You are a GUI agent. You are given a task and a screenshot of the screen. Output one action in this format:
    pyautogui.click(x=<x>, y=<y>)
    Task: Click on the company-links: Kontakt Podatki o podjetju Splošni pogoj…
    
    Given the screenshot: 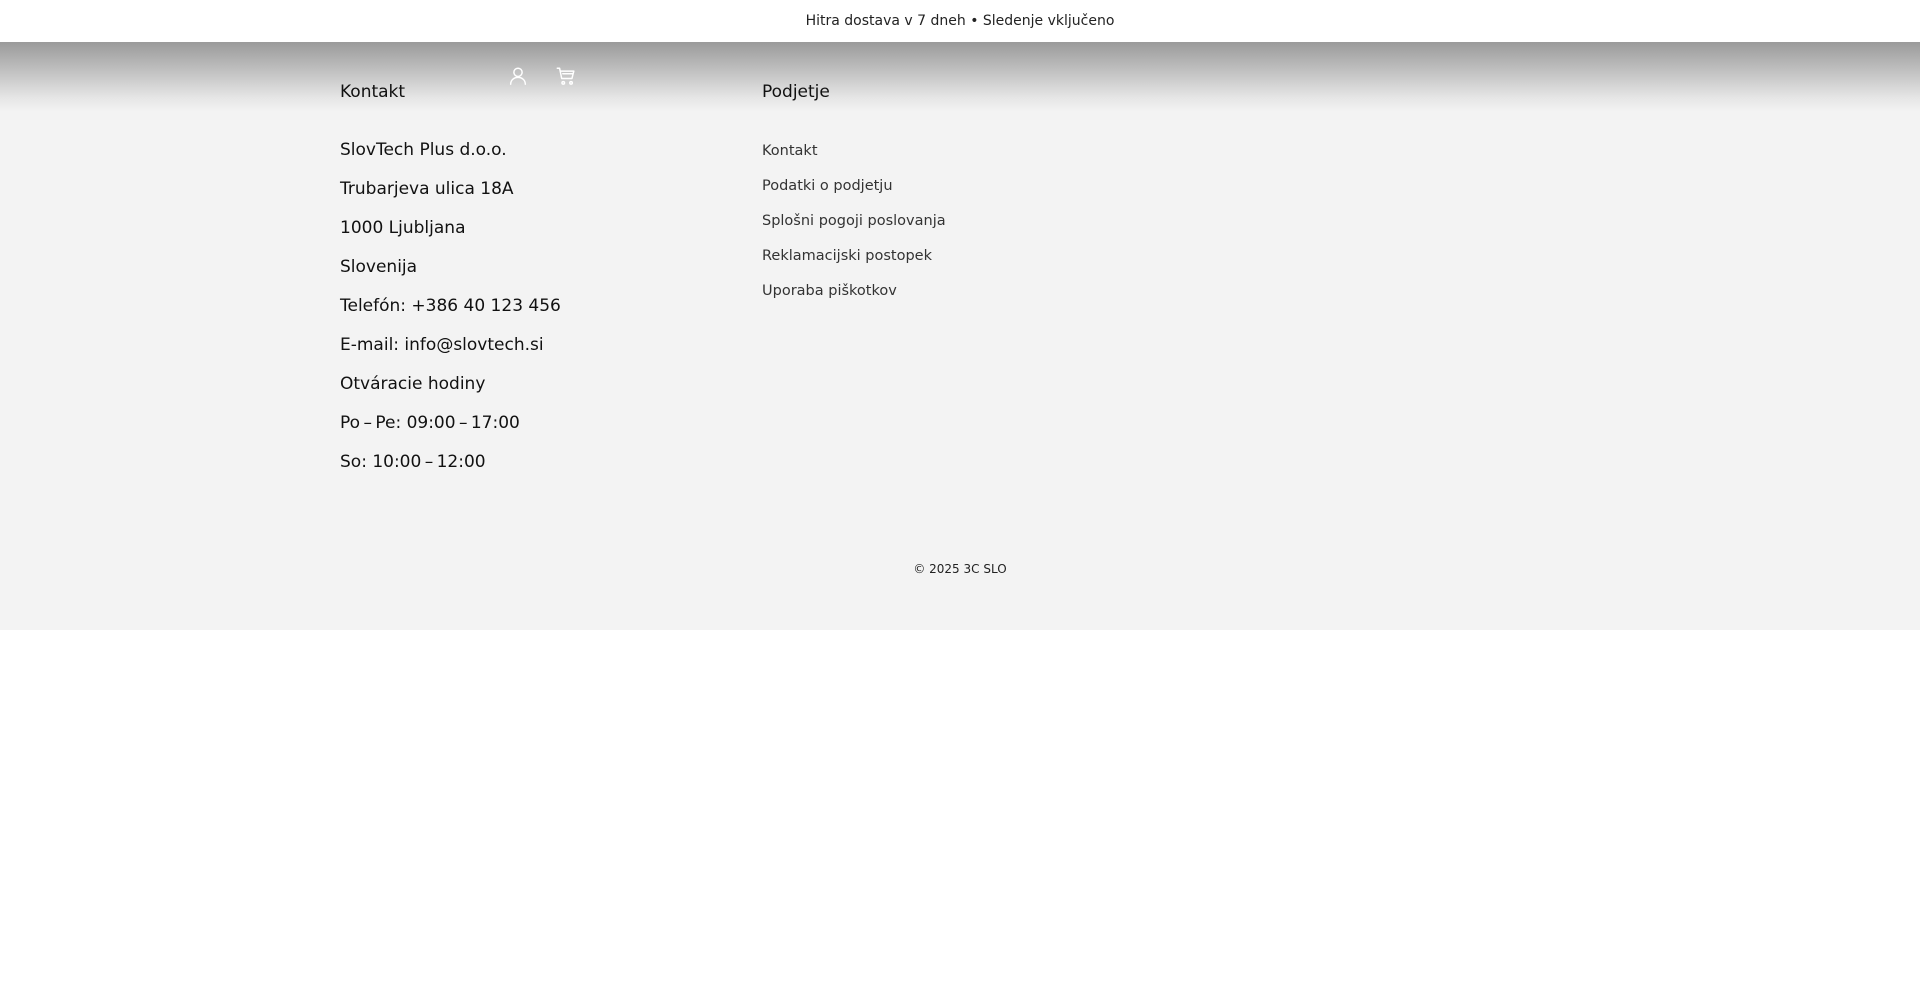 What is the action you would take?
    pyautogui.click(x=952, y=221)
    